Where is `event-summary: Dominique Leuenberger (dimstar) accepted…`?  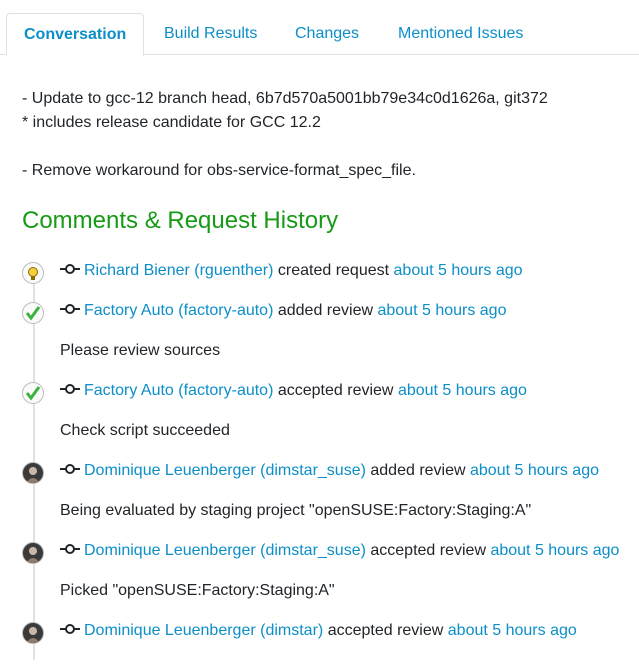 event-summary: Dominique Leuenberger (dimstar) accepted… is located at coordinates (318, 631).